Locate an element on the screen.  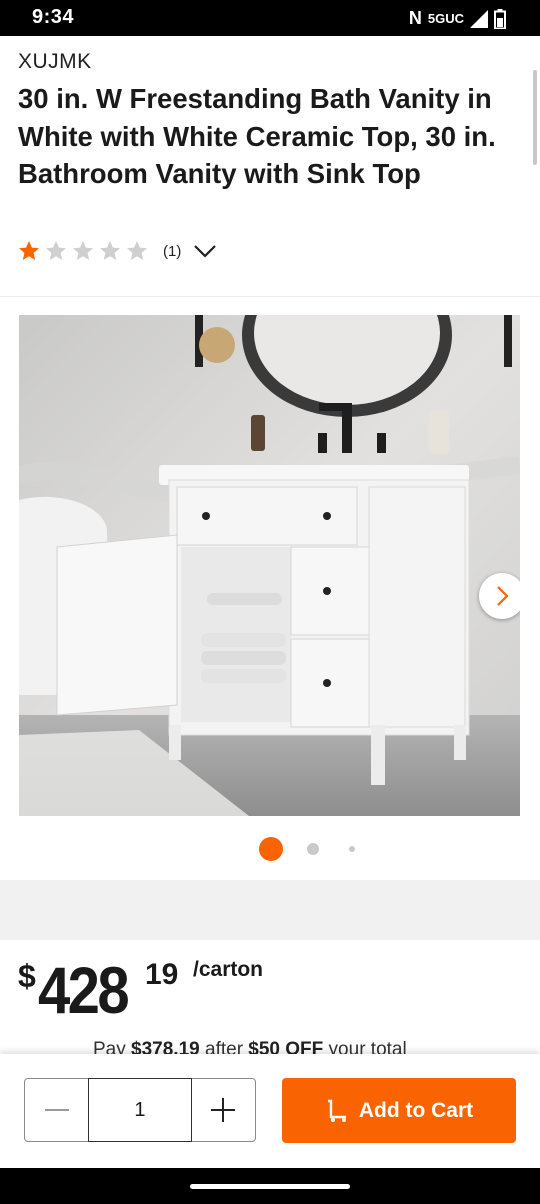
next-image-button is located at coordinates (499, 596).